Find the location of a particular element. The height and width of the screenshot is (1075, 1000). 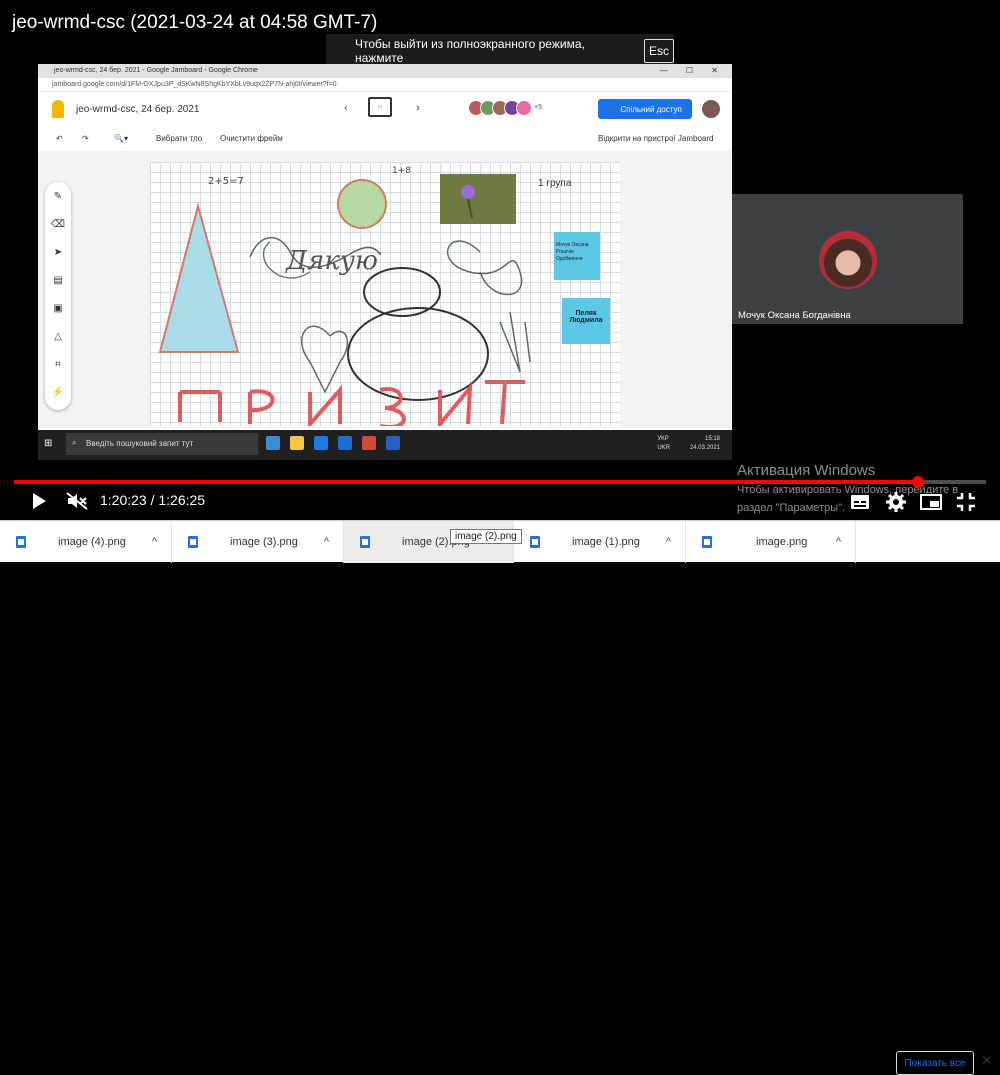

more-collaborators-count: +5 is located at coordinates (538, 107).